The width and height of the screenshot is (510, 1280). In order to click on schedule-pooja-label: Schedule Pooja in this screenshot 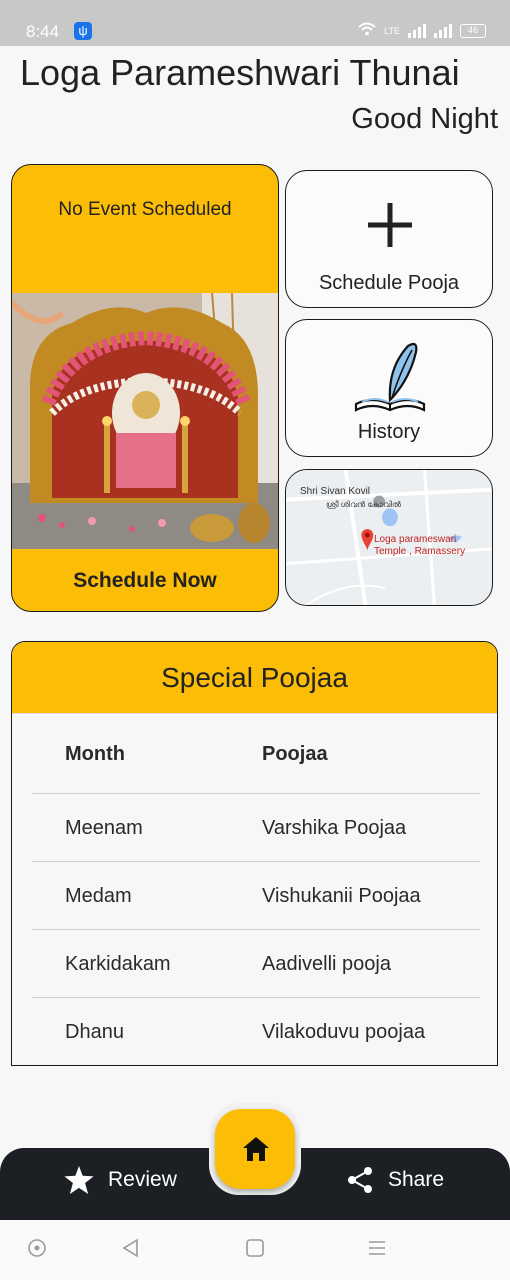, I will do `click(389, 283)`.